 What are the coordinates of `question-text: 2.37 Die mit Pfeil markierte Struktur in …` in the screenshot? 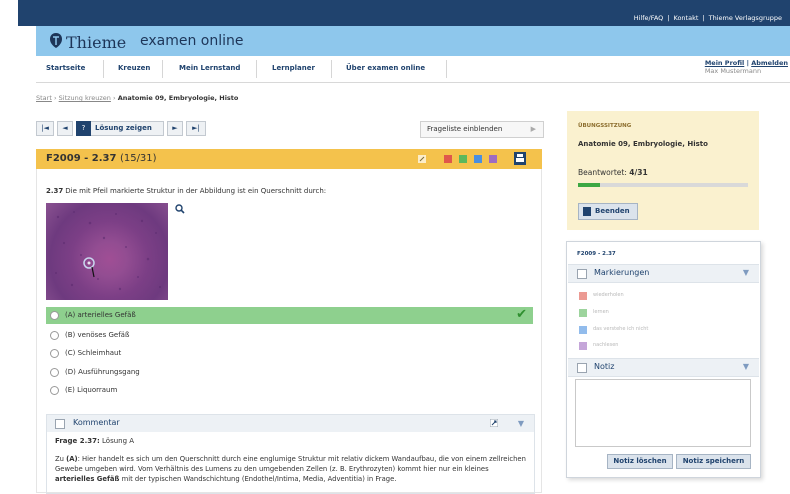 It's located at (186, 191).